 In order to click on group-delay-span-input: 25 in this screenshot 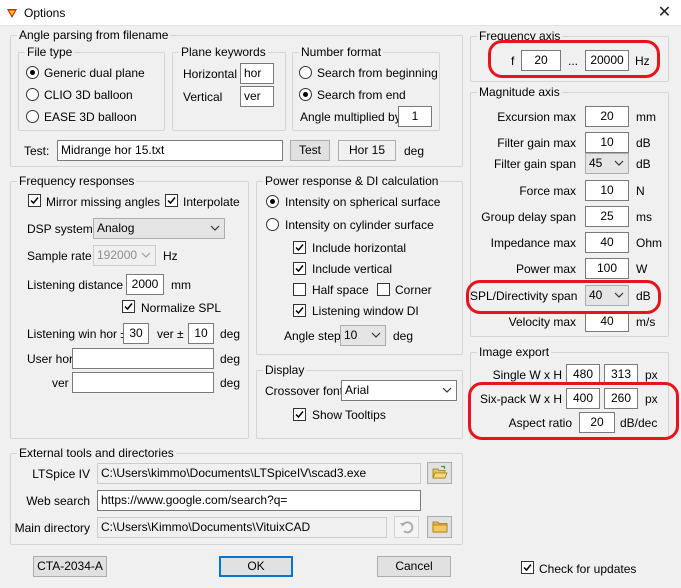, I will do `click(607, 216)`.